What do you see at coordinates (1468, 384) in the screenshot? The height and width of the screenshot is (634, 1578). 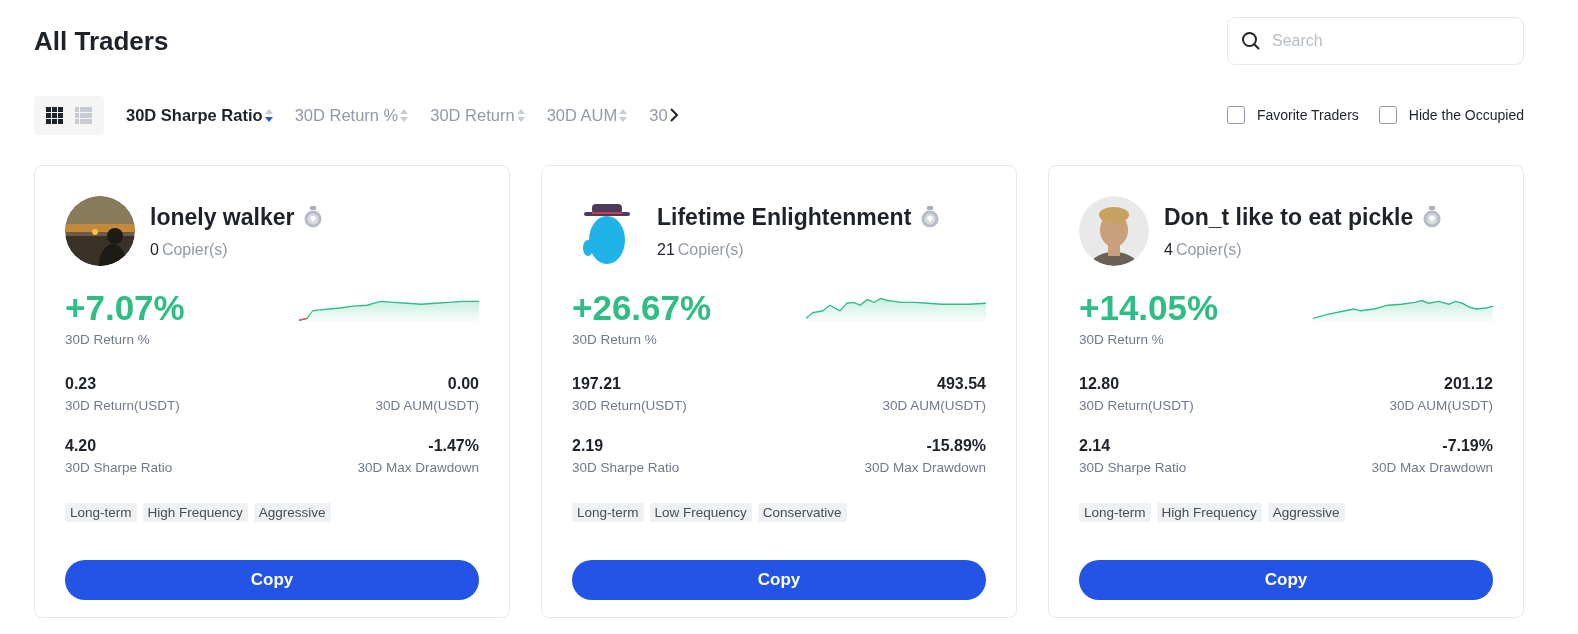 I see `stat-value: 201.12` at bounding box center [1468, 384].